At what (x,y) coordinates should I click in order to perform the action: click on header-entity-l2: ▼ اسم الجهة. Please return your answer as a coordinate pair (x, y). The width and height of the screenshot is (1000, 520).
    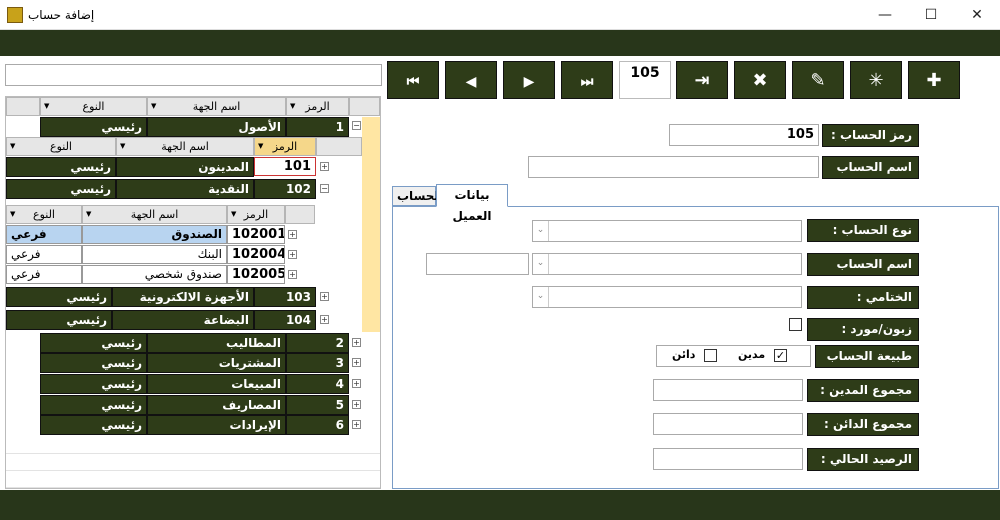
    Looking at the image, I should click on (185, 146).